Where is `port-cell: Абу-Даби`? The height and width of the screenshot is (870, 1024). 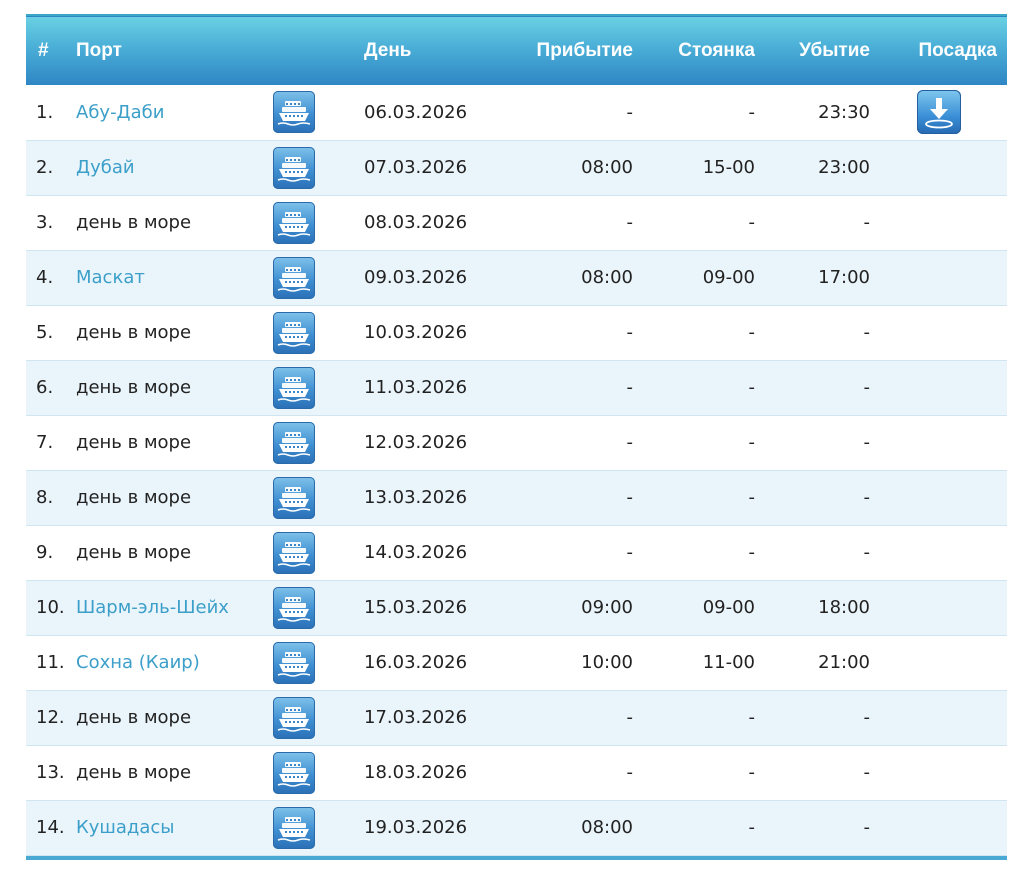
port-cell: Абу-Даби is located at coordinates (174, 112).